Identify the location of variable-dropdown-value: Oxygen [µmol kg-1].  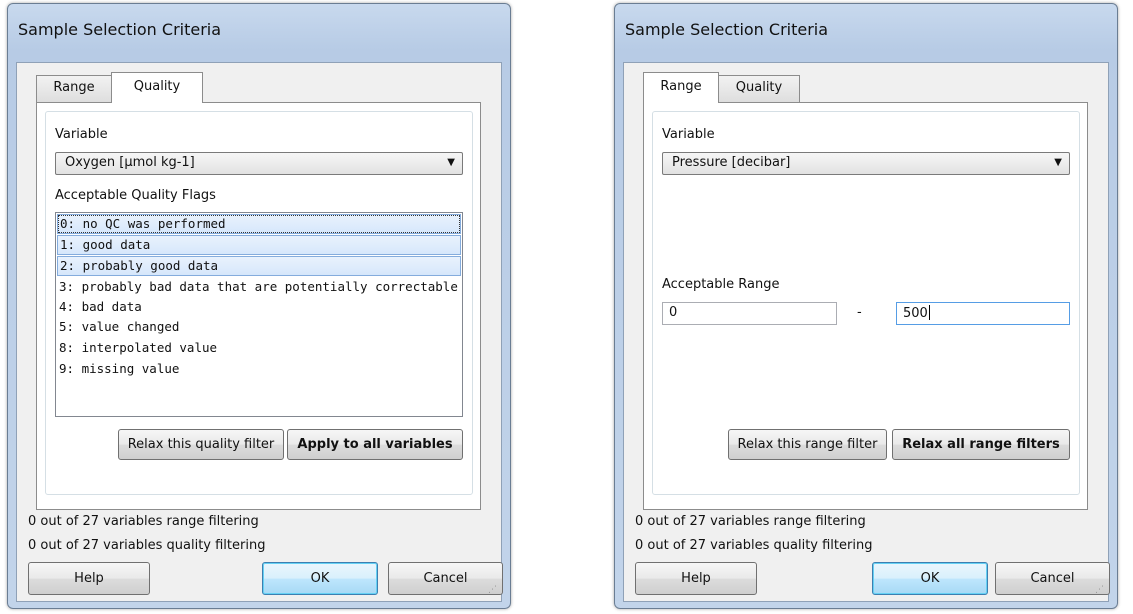
(130, 162).